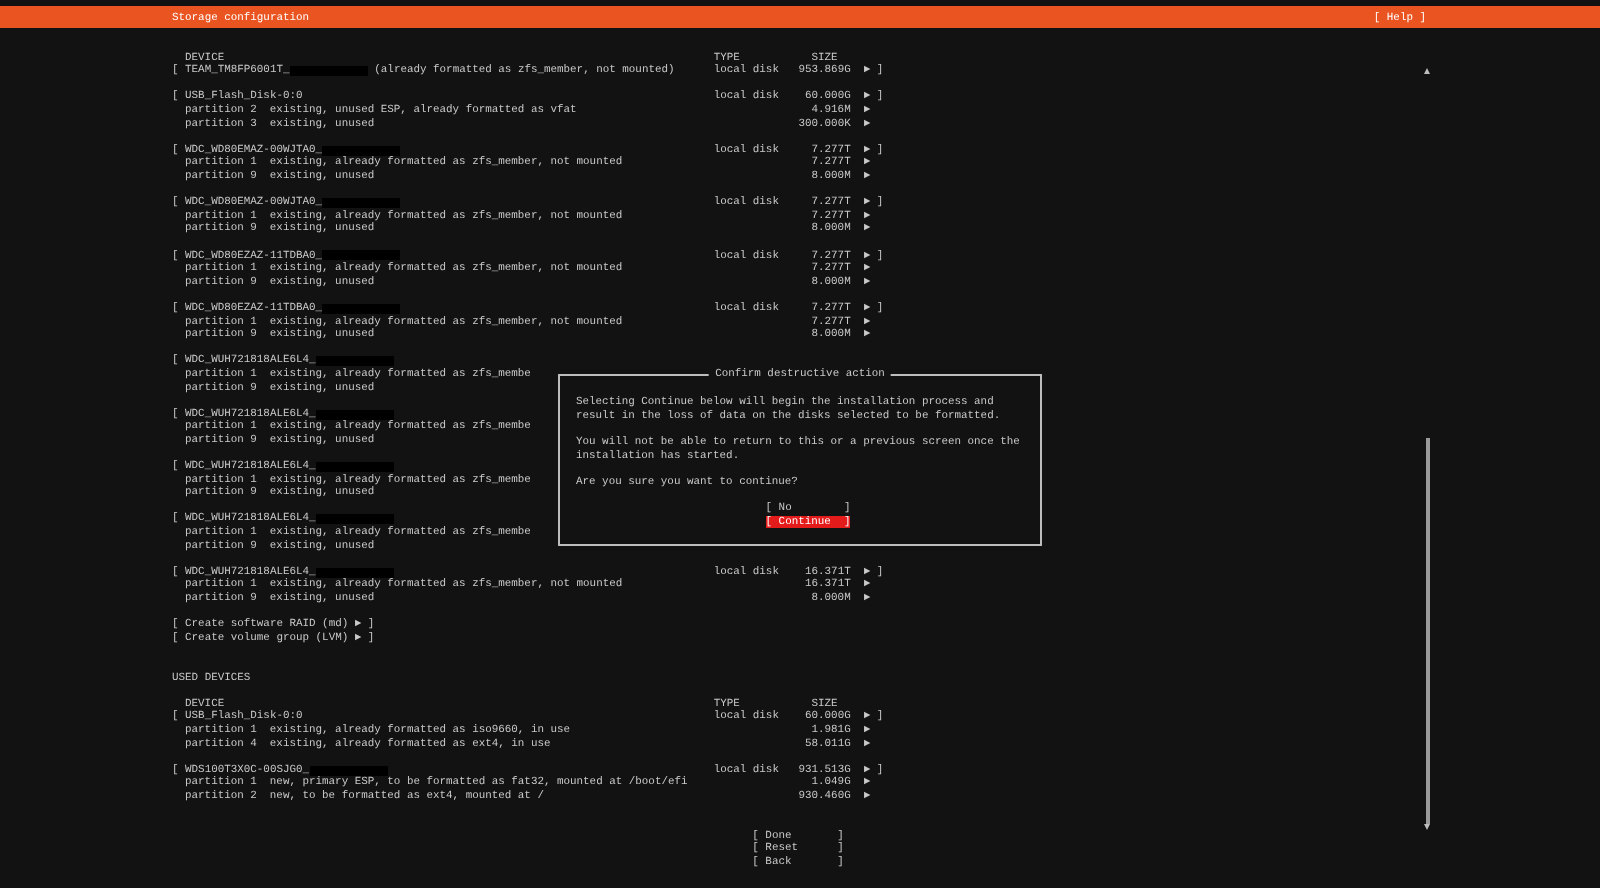  I want to click on scroll-up-icon, so click(1427, 71).